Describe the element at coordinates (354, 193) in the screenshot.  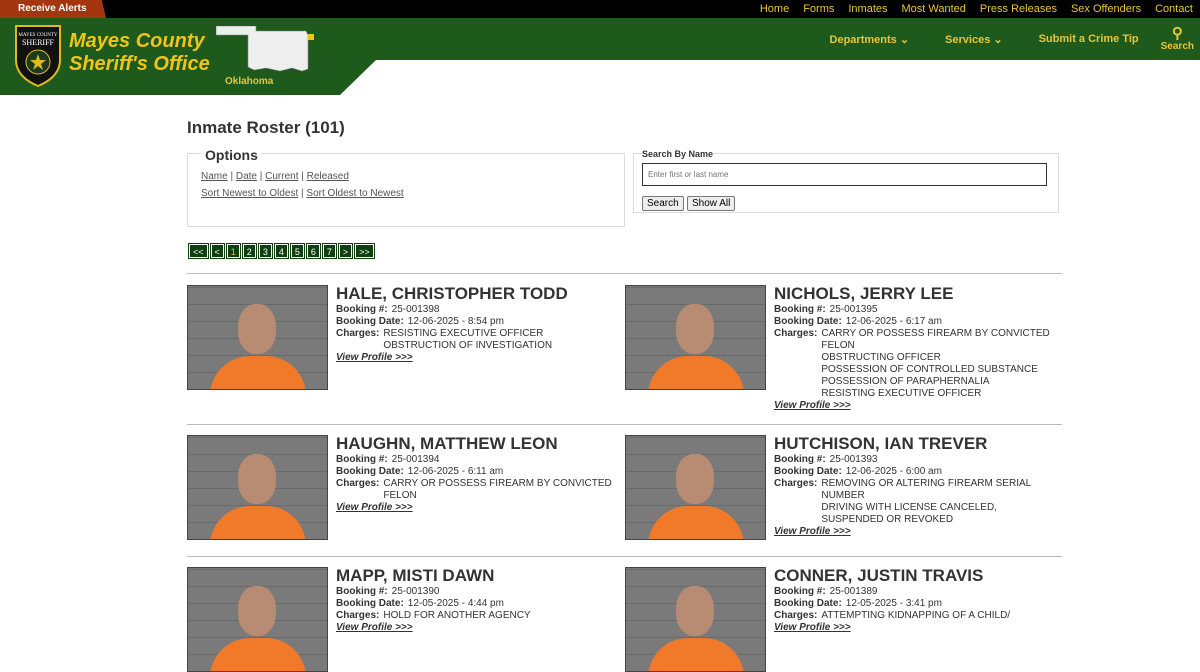
I see `sort-oldest: Sort Oldest to Newest` at that location.